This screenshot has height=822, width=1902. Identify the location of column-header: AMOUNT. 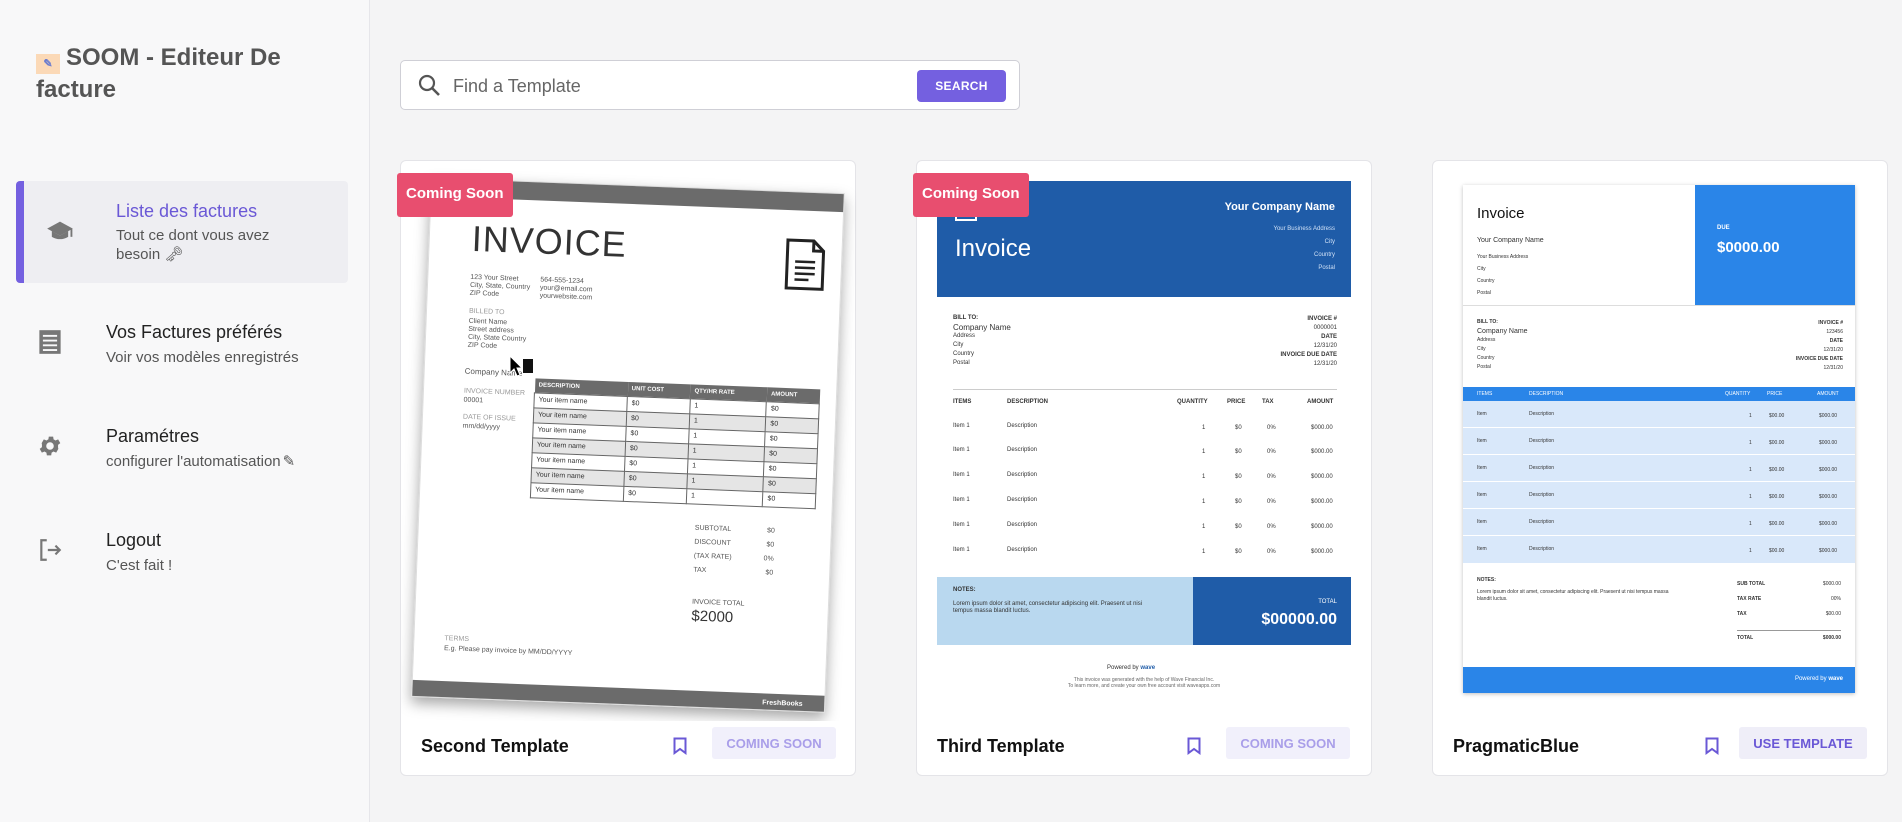
(1320, 402).